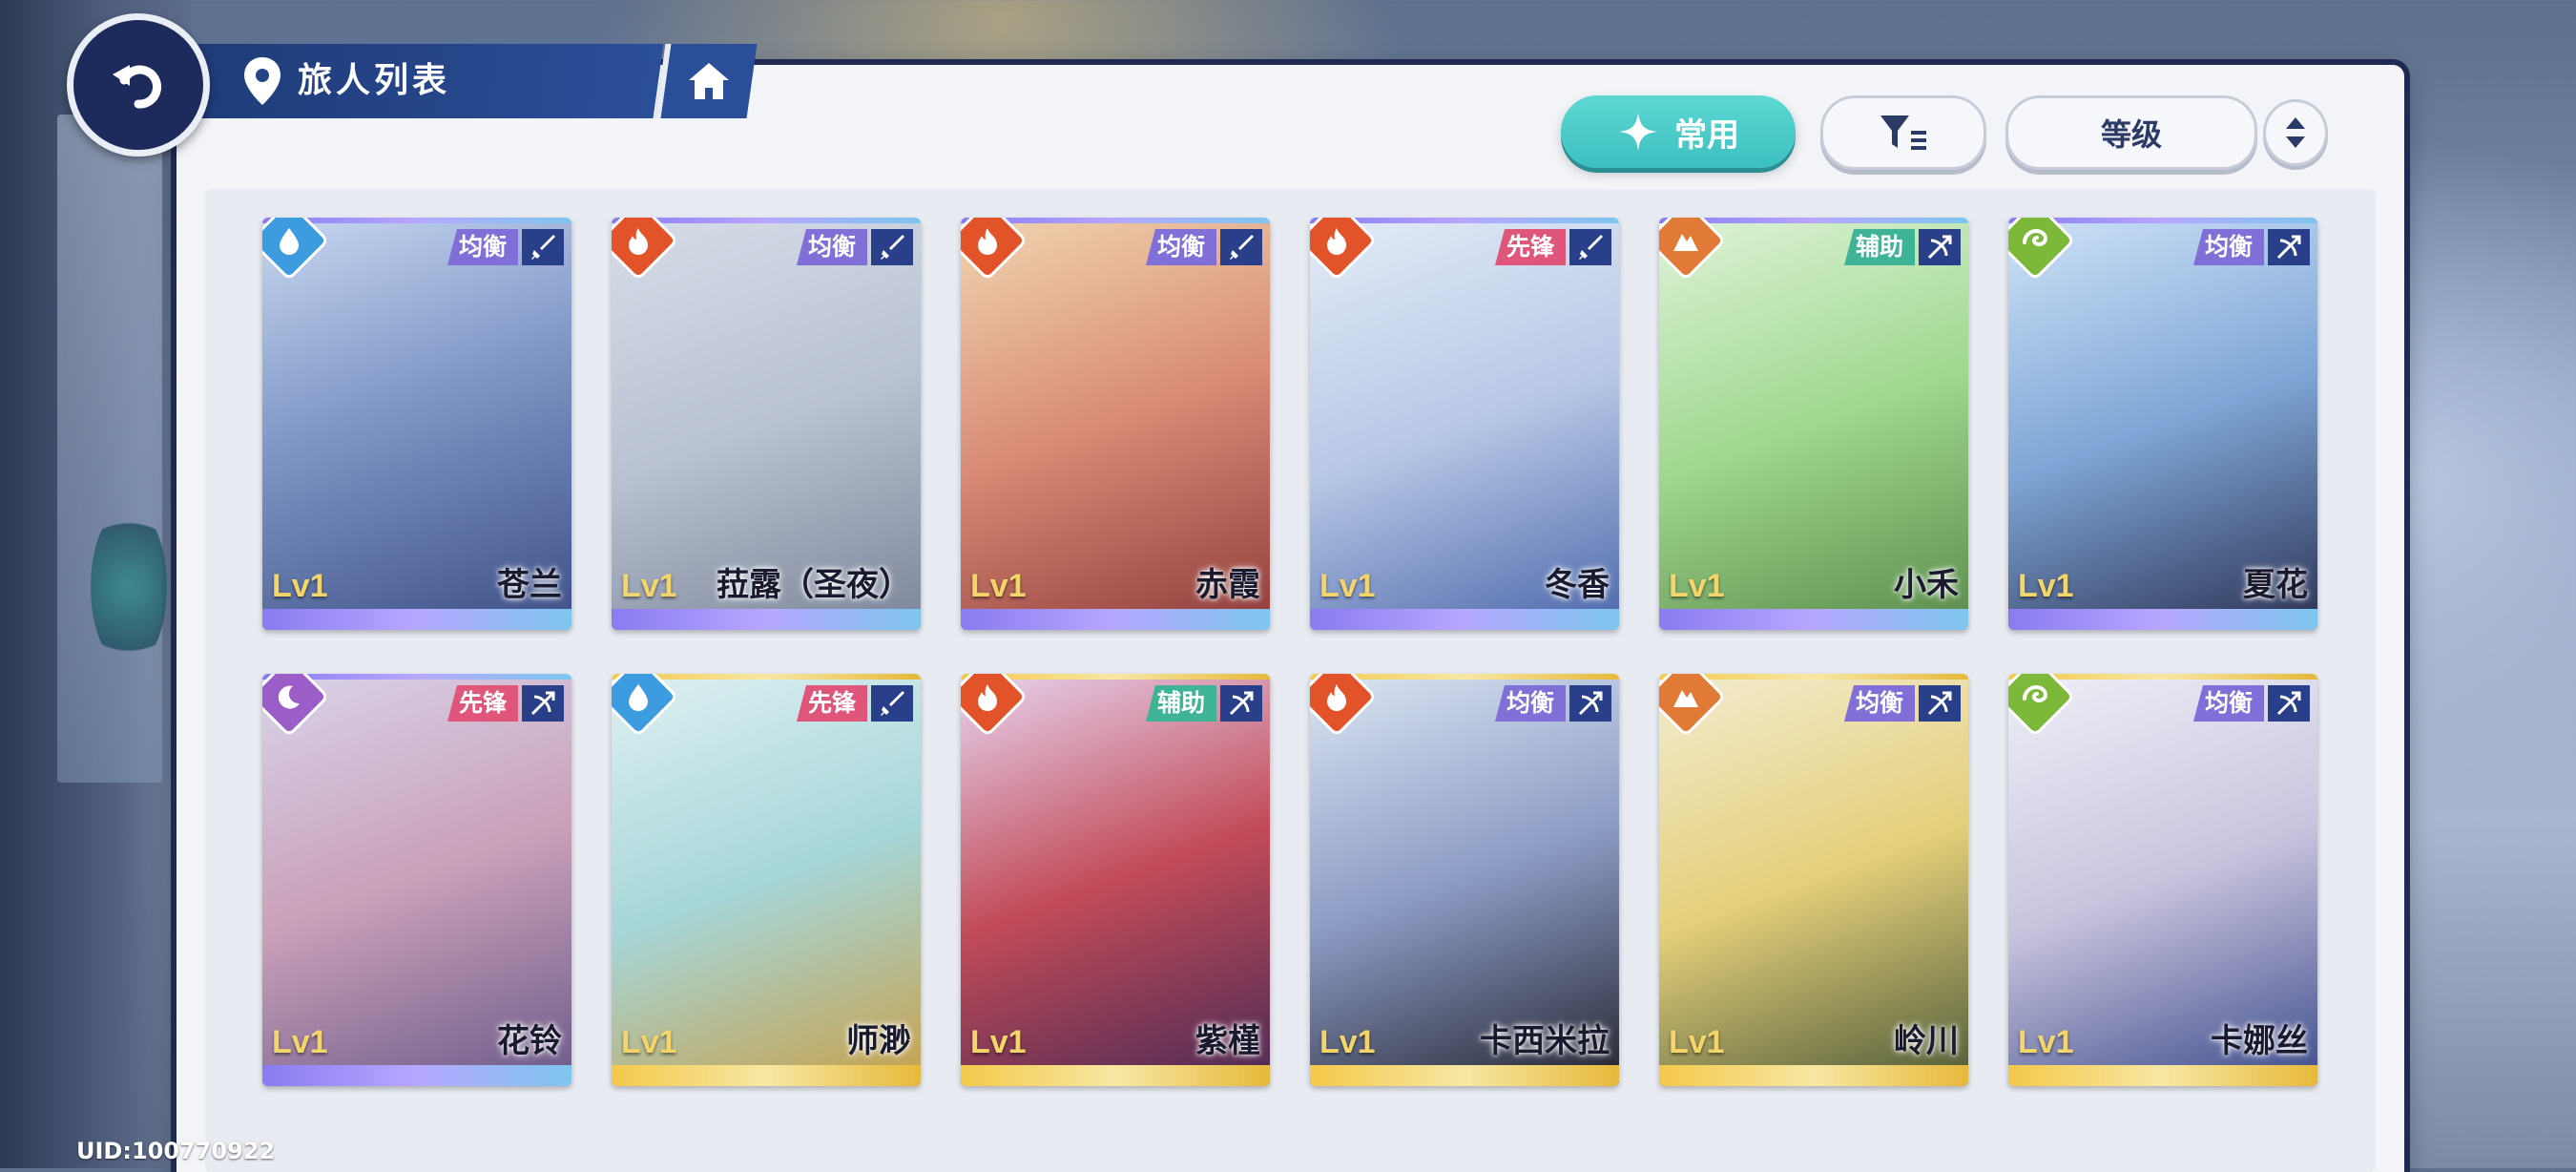  What do you see at coordinates (1464, 880) in the screenshot?
I see `traveler-card: 均衡 Lv1 卡西米拉` at bounding box center [1464, 880].